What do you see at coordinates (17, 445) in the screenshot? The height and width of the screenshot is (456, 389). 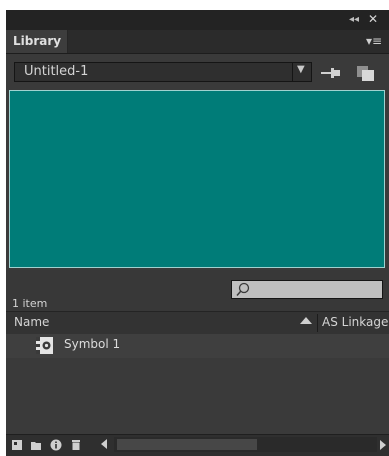 I see `new-symbol-icon` at bounding box center [17, 445].